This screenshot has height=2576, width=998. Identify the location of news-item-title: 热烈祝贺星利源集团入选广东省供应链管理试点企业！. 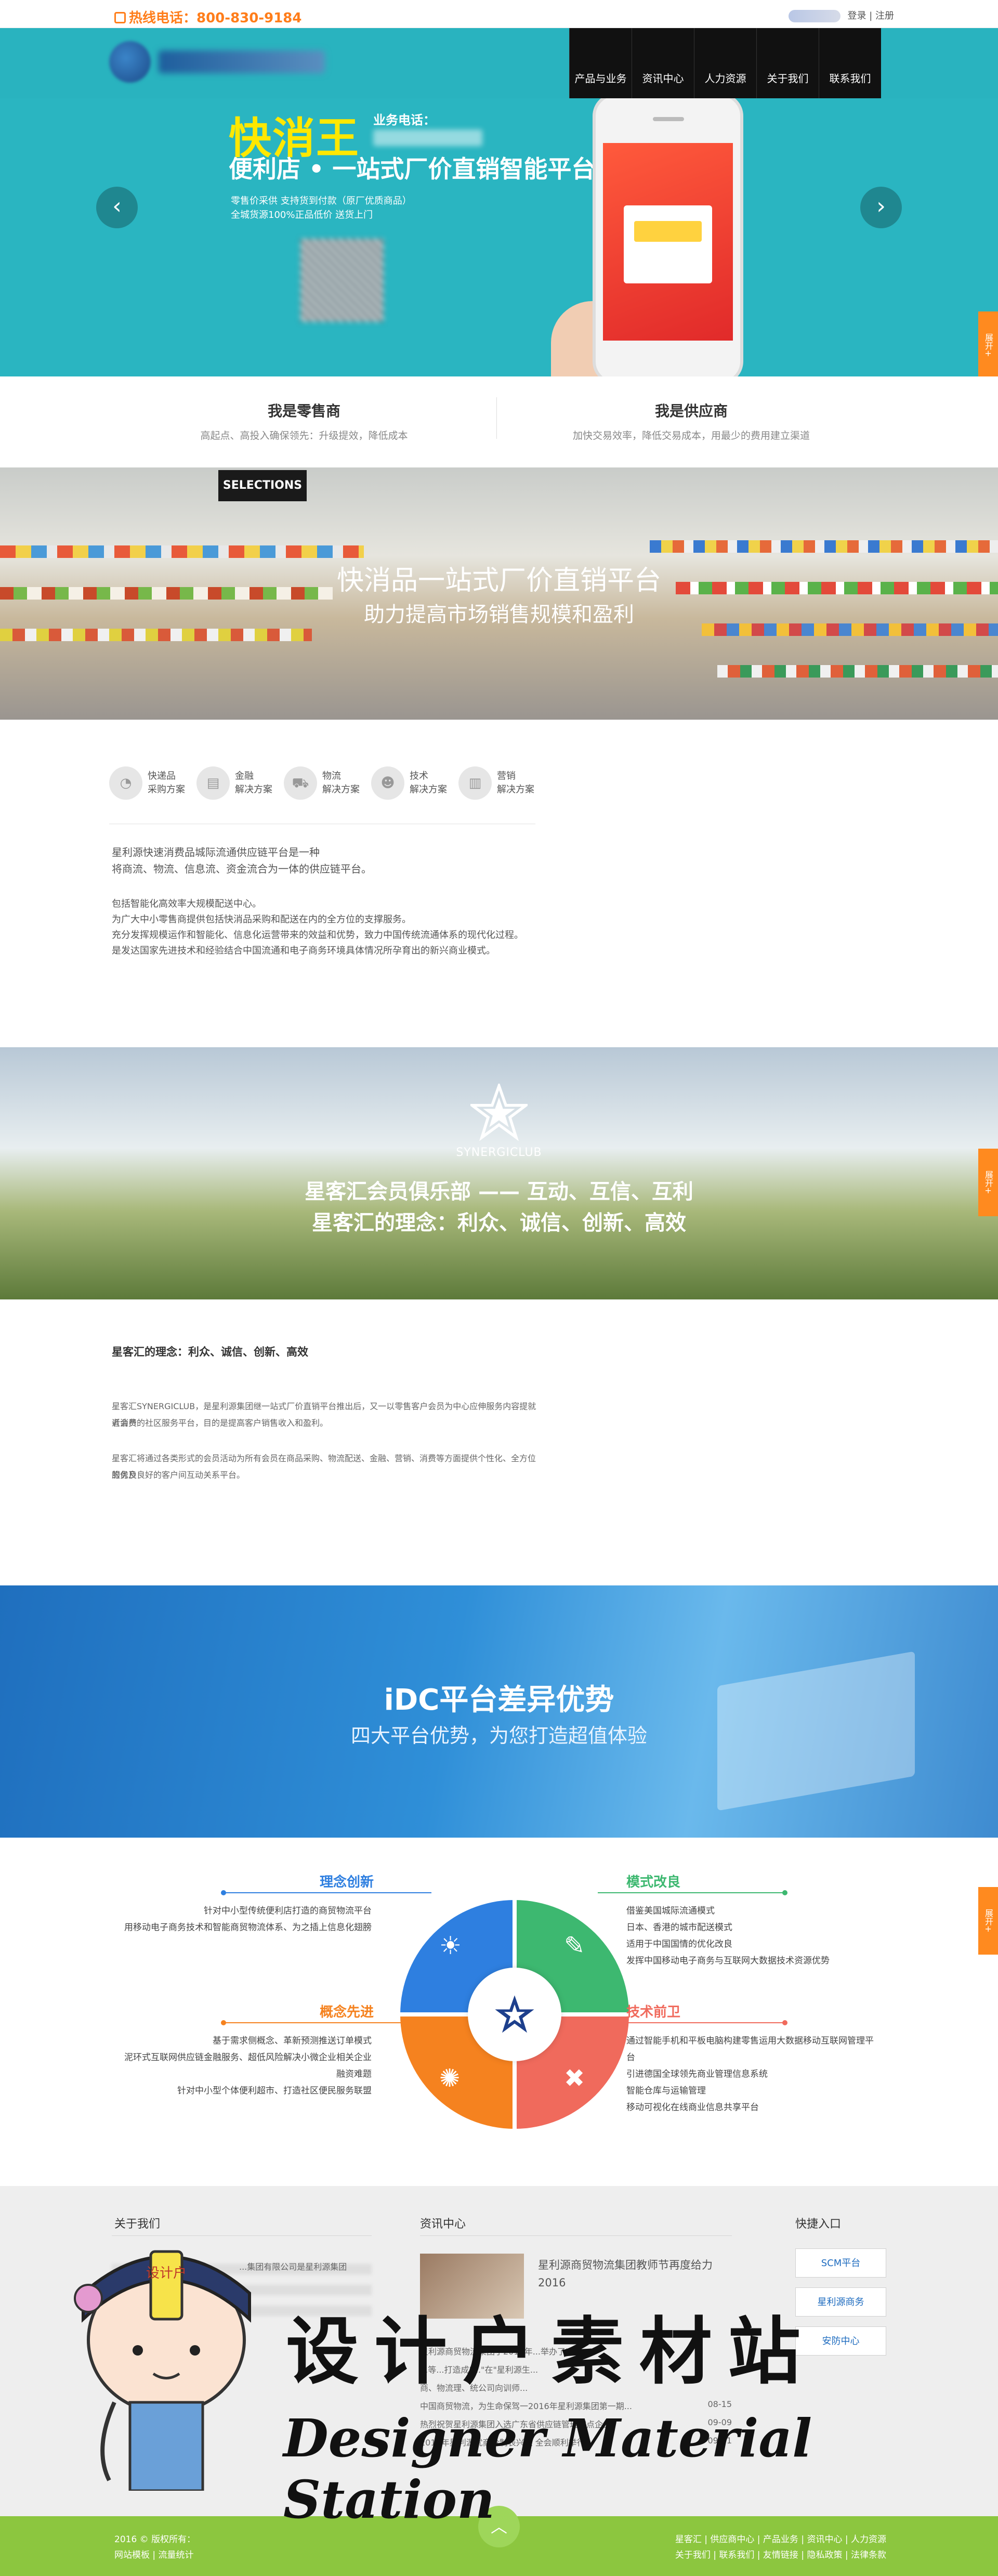
(520, 2424).